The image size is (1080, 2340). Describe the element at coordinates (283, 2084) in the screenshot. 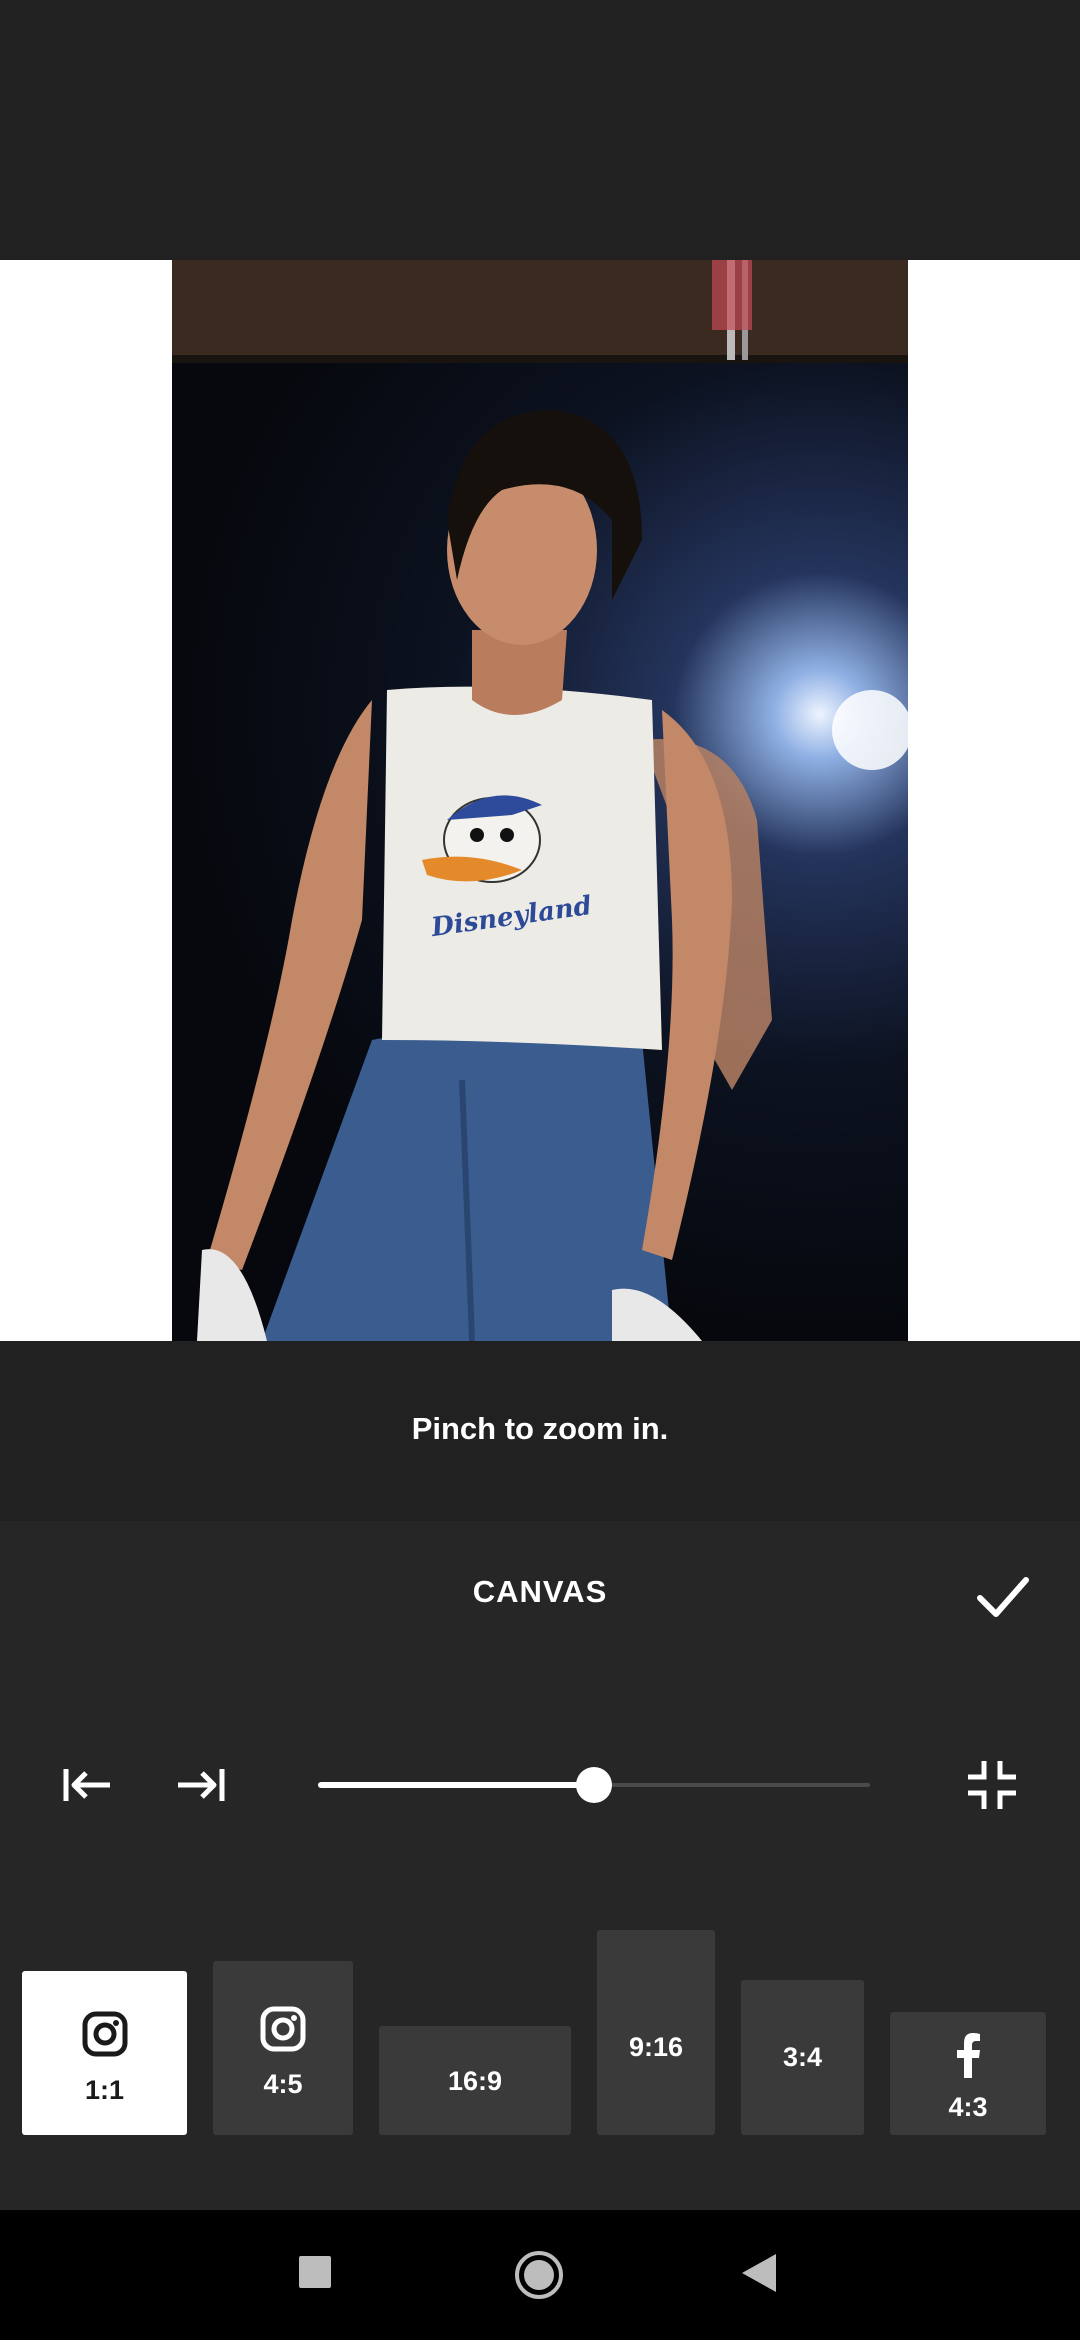

I see `ratio-label: 4:5` at that location.